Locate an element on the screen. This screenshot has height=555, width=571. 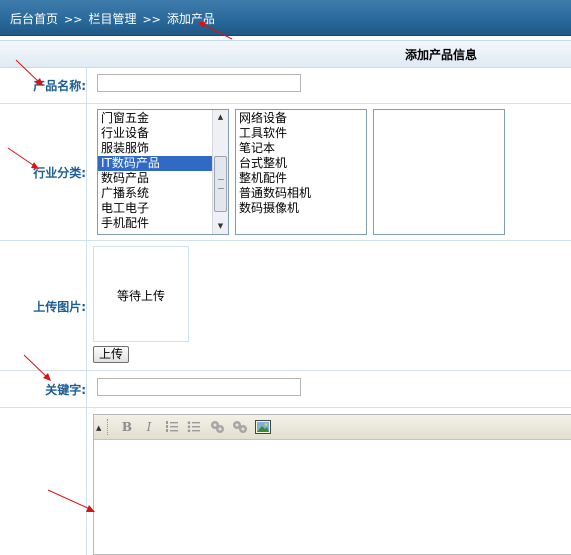
listbox-option: 普通数码相机 is located at coordinates (301, 193).